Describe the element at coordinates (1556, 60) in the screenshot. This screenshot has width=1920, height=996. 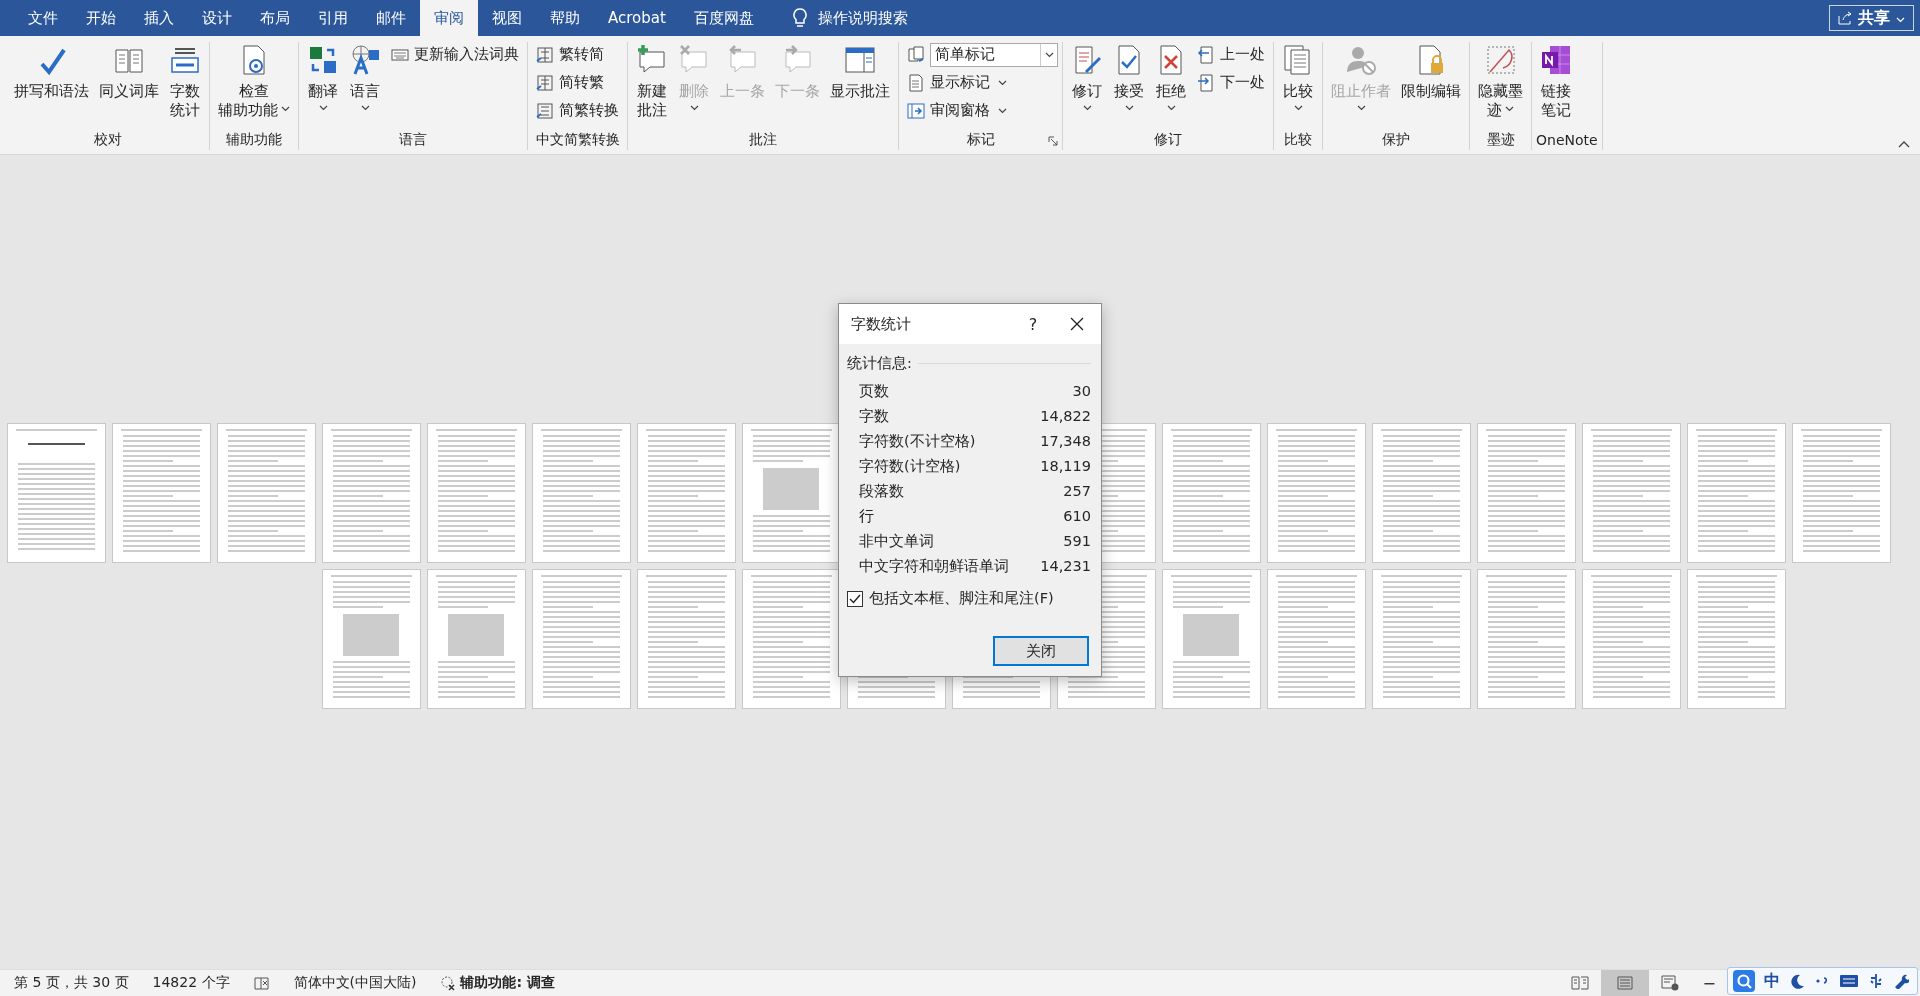
I see `notebook-icon` at that location.